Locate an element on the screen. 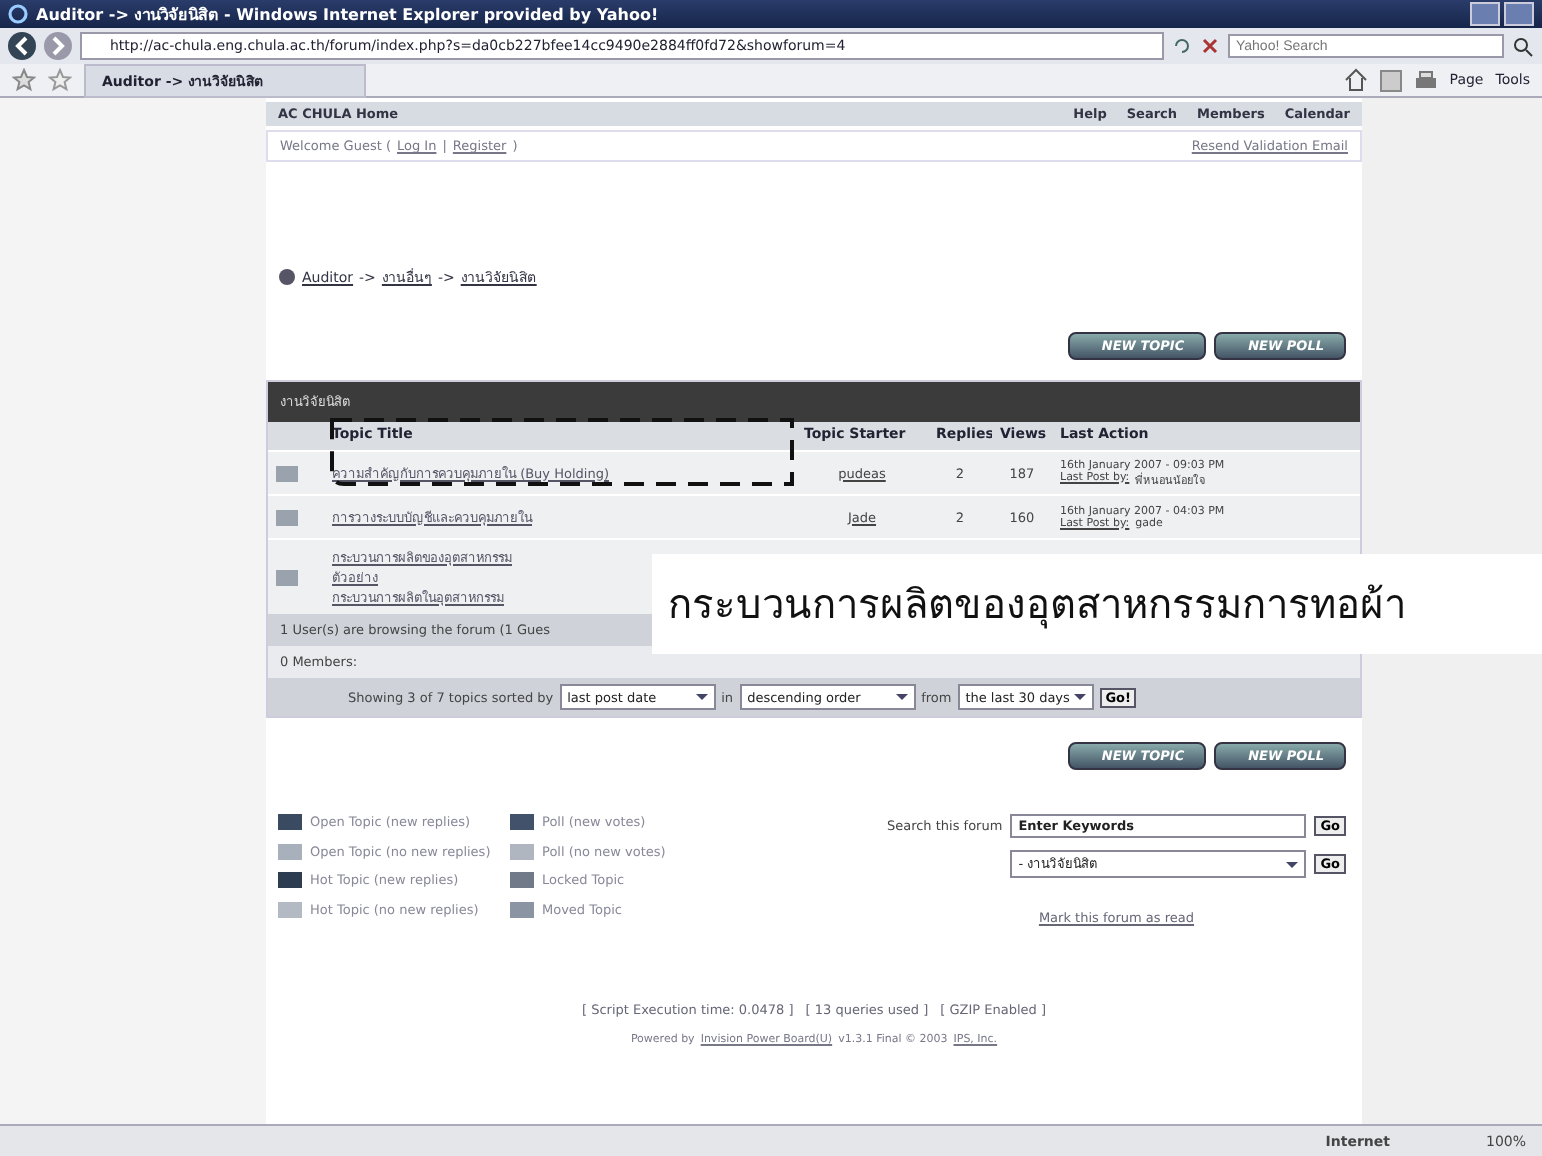 The image size is (1542, 1156). printer-icon is located at coordinates (1425, 80).